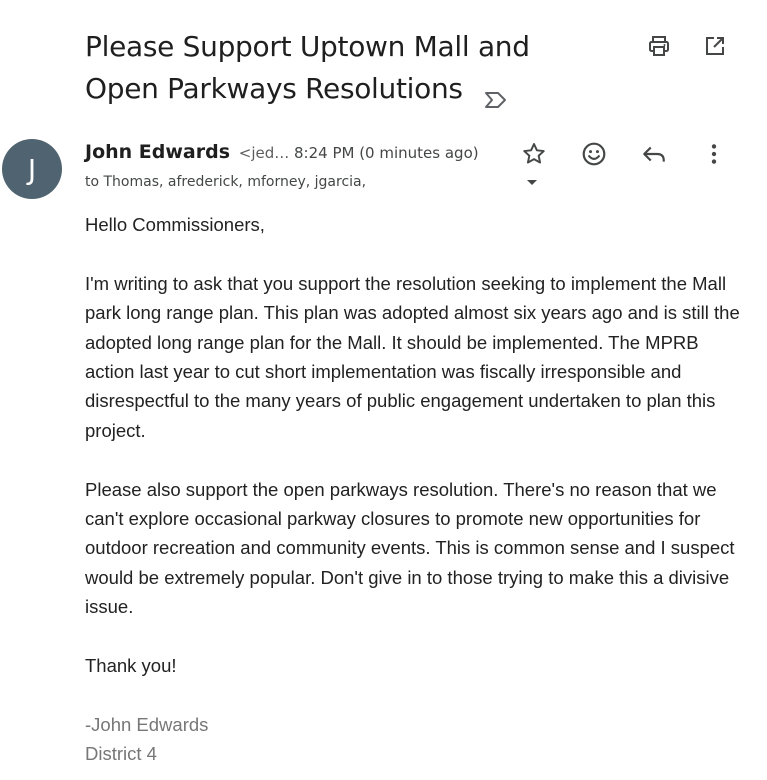 Image resolution: width=767 pixels, height=780 pixels. Describe the element at coordinates (386, 153) in the screenshot. I see `sent-time: 8:24 PM (0 minutes ago)` at that location.